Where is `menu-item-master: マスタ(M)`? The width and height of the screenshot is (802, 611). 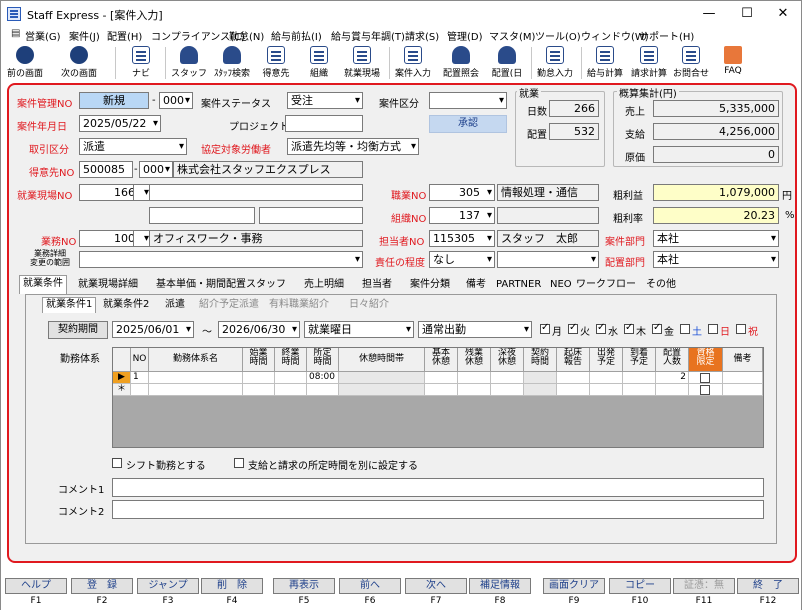
menu-item-master: マスタ(M) is located at coordinates (512, 35).